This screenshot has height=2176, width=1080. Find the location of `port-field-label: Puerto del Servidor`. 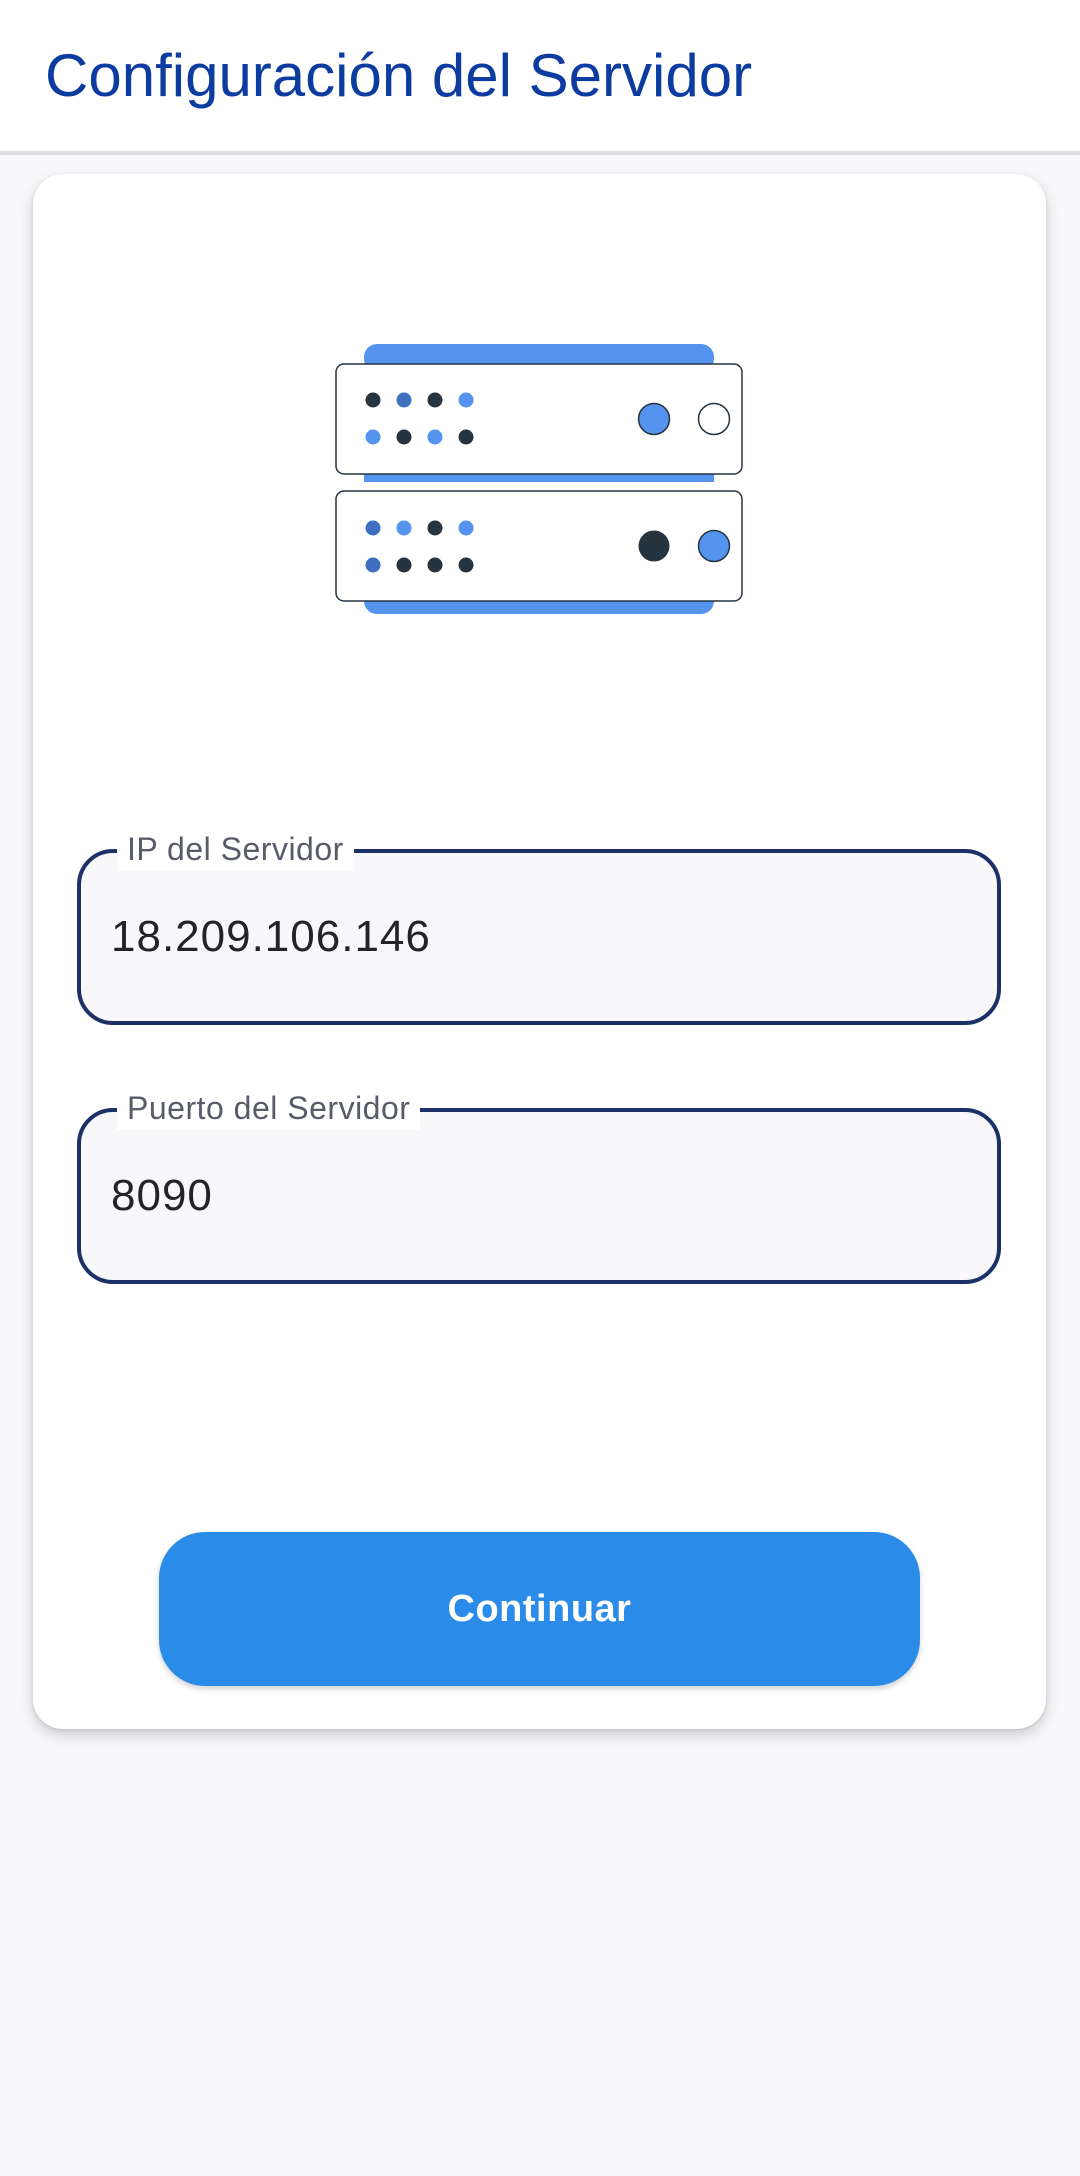

port-field-label: Puerto del Servidor is located at coordinates (269, 1108).